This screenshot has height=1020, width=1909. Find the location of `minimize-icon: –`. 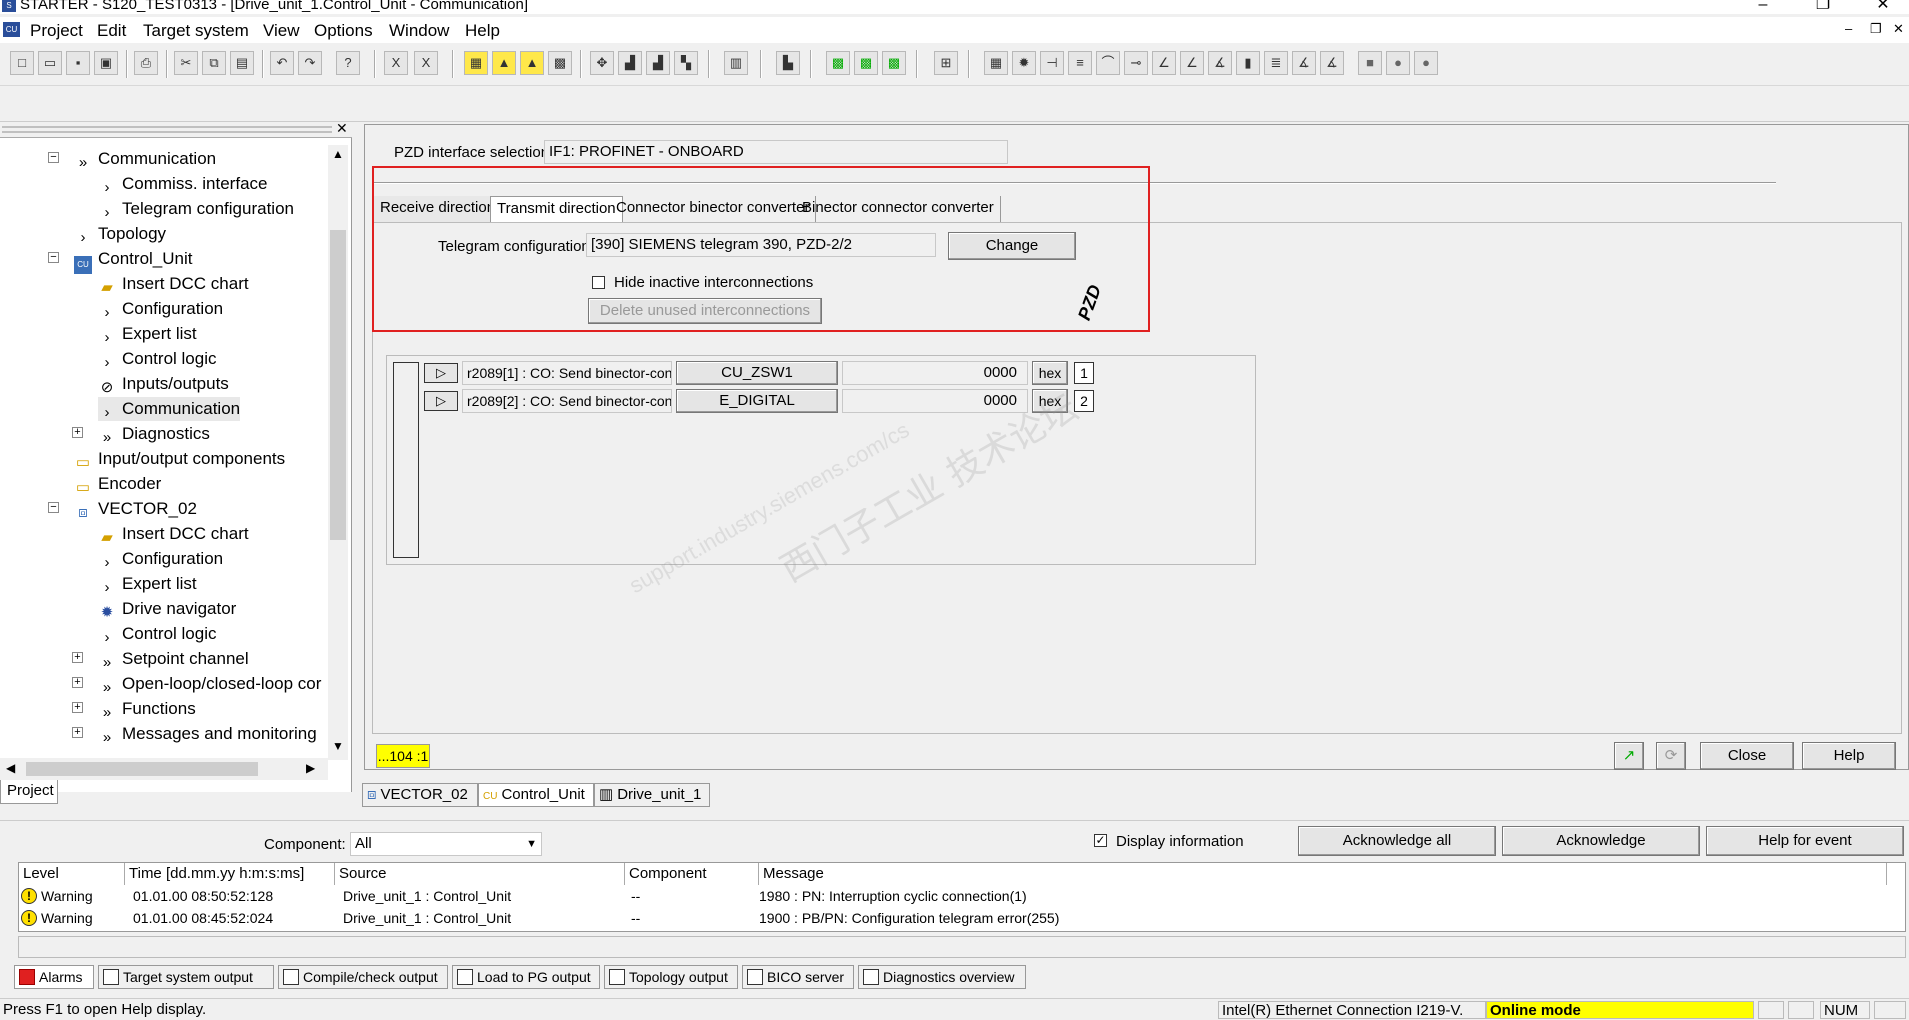

minimize-icon: – is located at coordinates (1763, 6).